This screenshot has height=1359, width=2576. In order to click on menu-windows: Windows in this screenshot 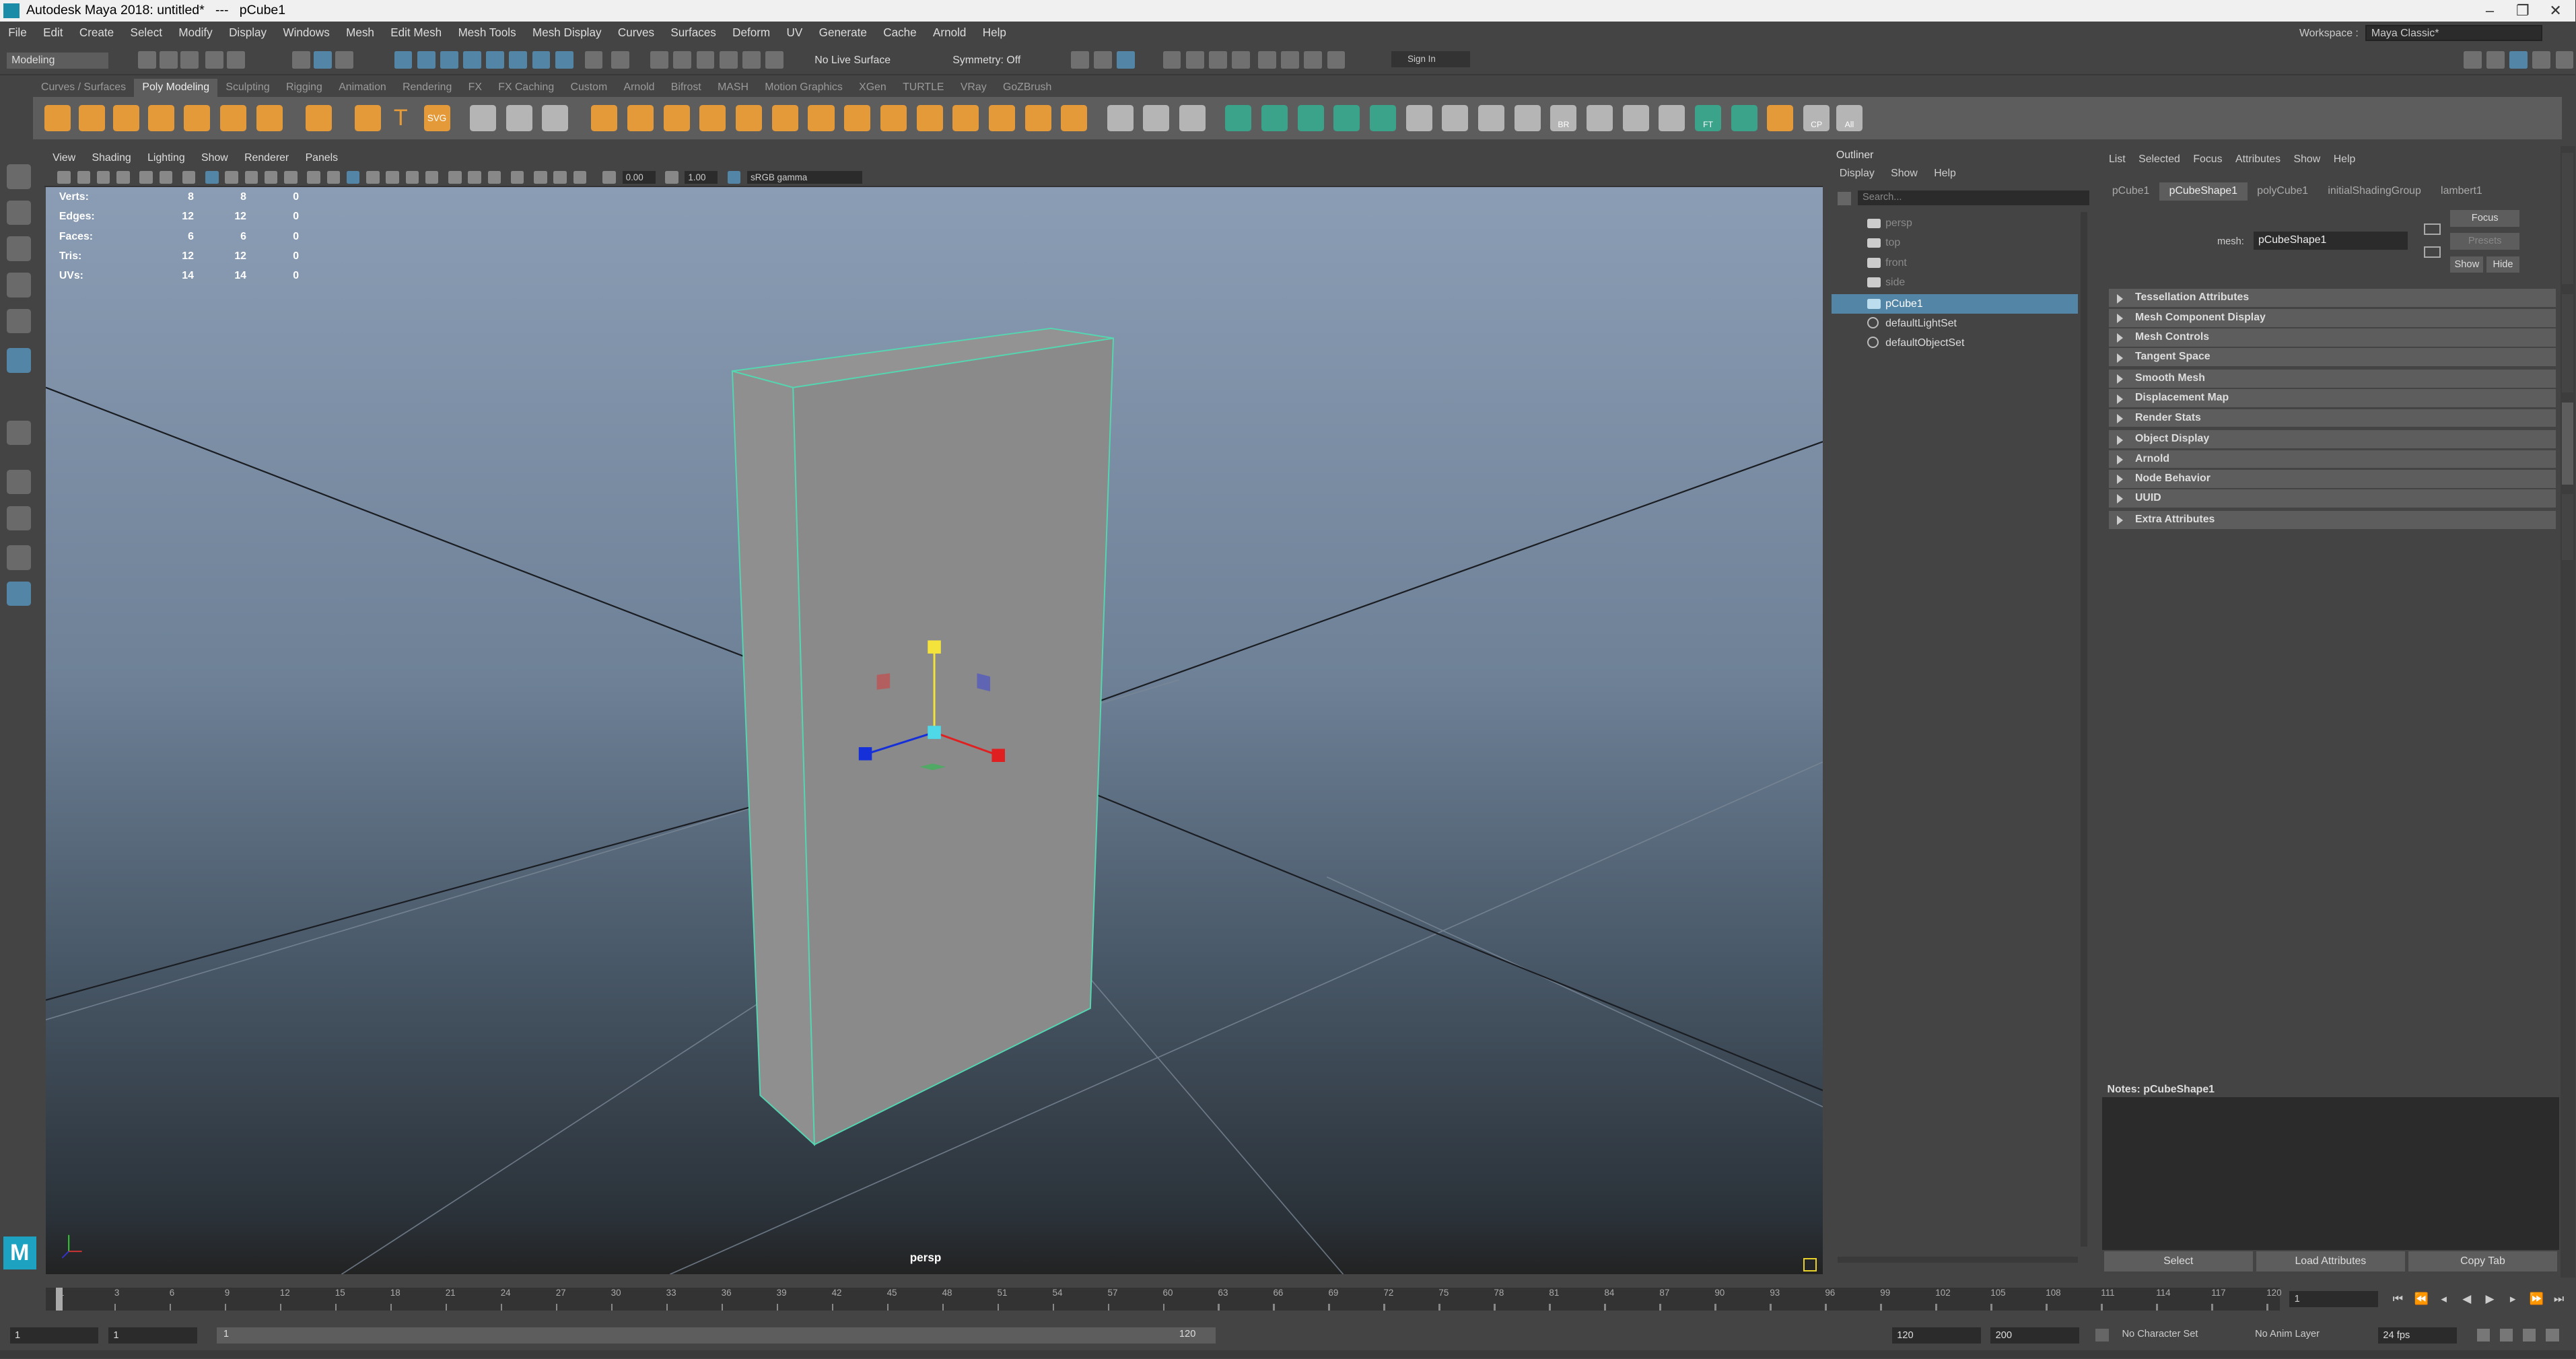, I will do `click(306, 33)`.